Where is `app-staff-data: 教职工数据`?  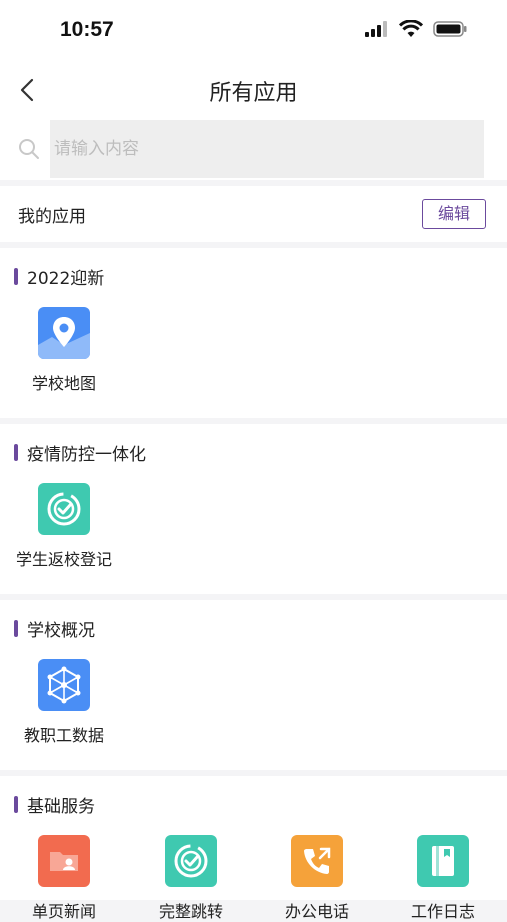 app-staff-data: 教职工数据 is located at coordinates (64, 702).